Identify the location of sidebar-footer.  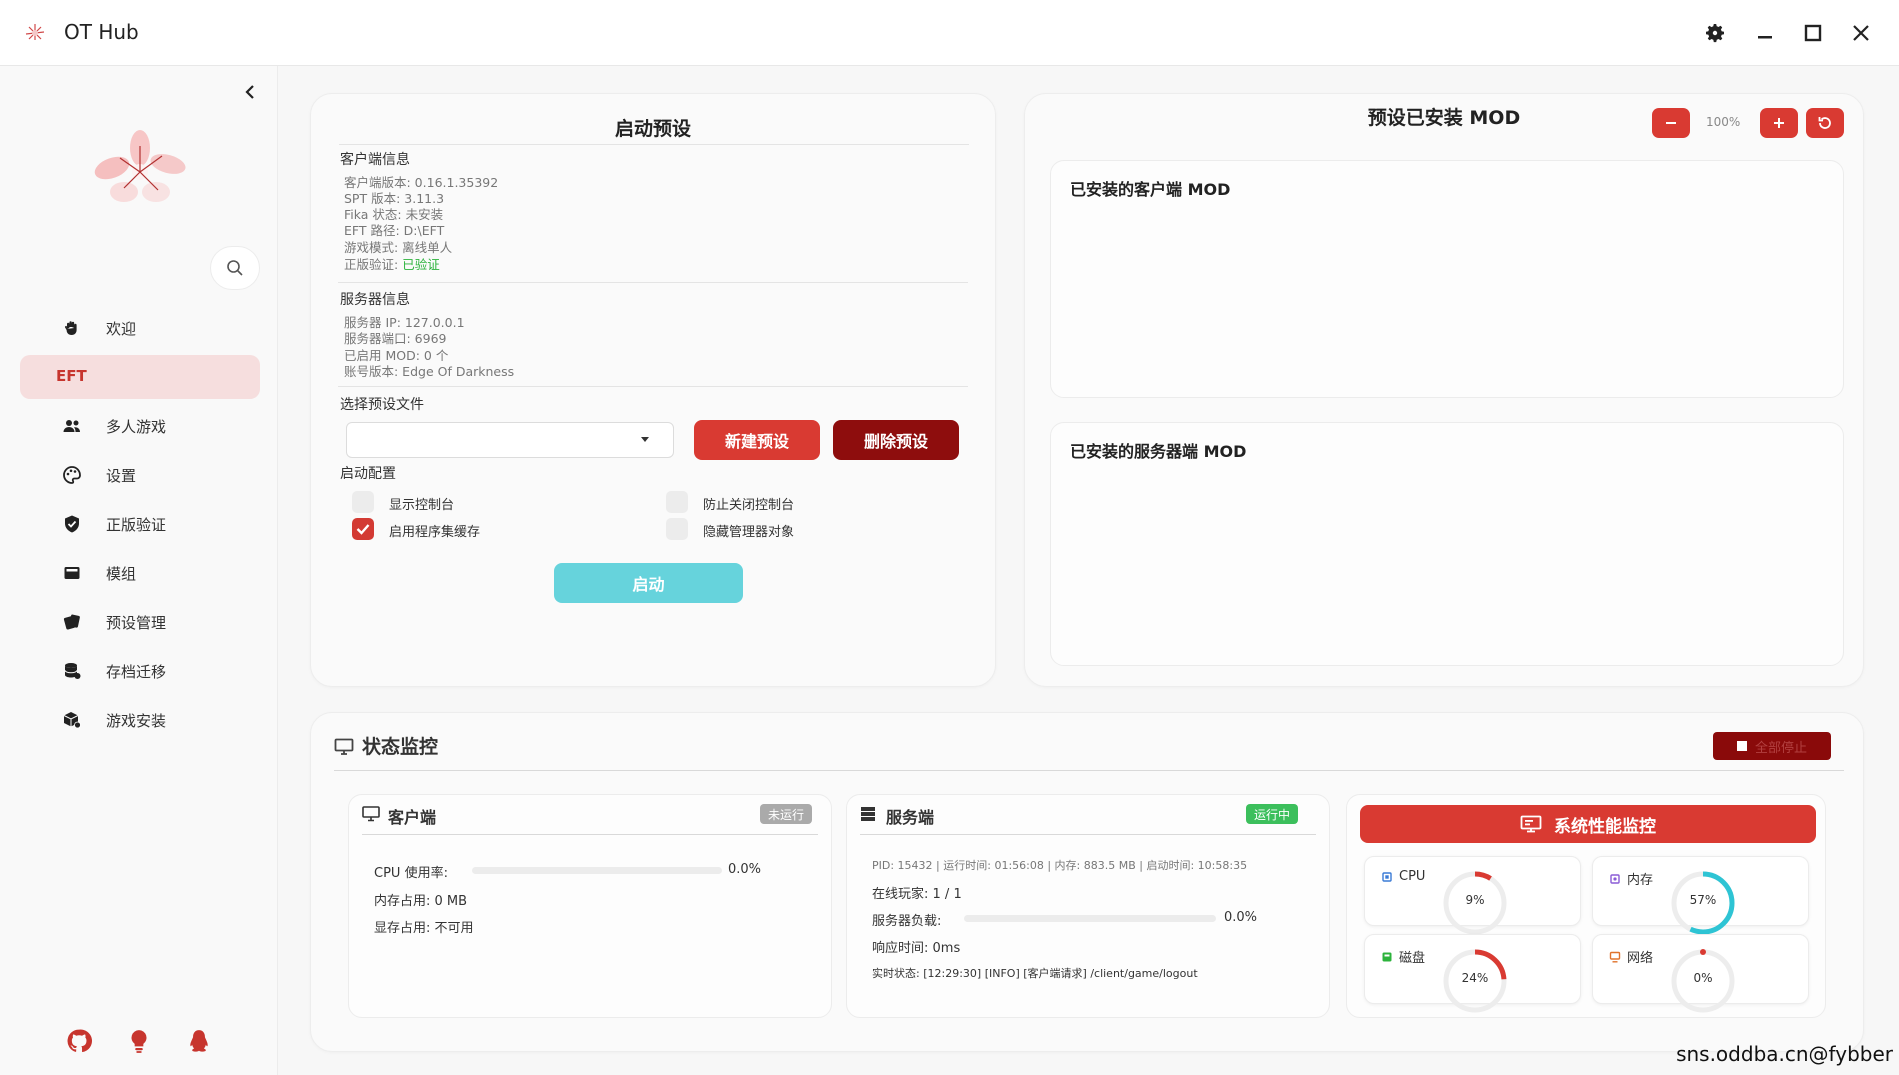
(139, 1041).